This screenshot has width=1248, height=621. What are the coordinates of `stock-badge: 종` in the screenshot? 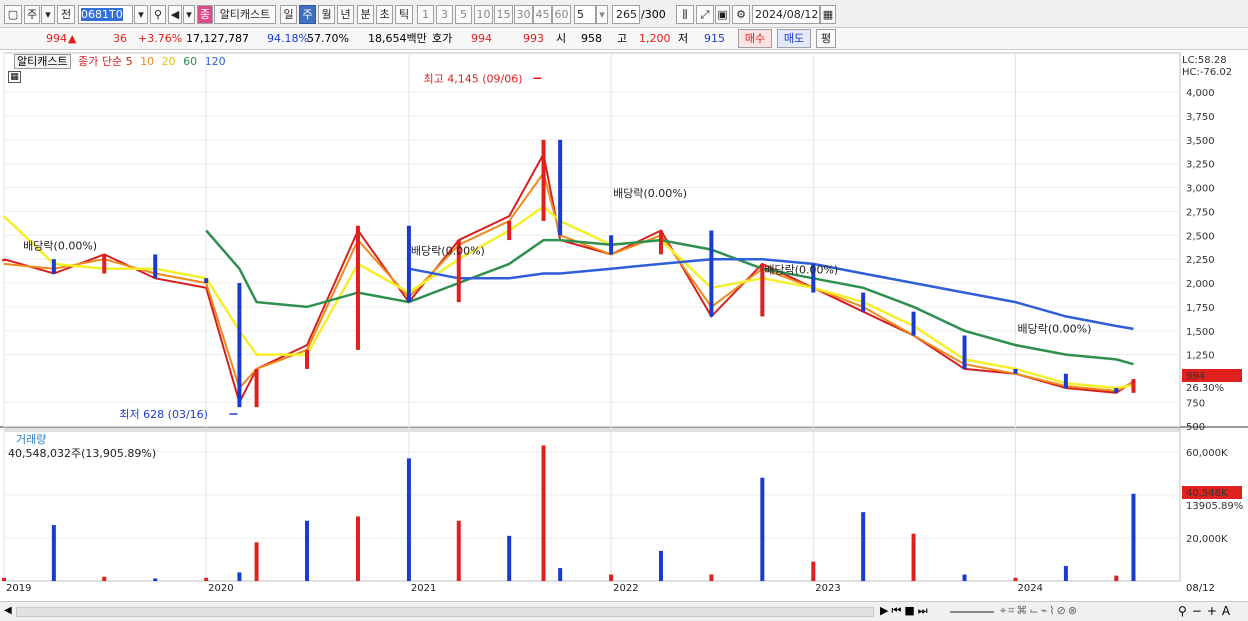 It's located at (205, 14).